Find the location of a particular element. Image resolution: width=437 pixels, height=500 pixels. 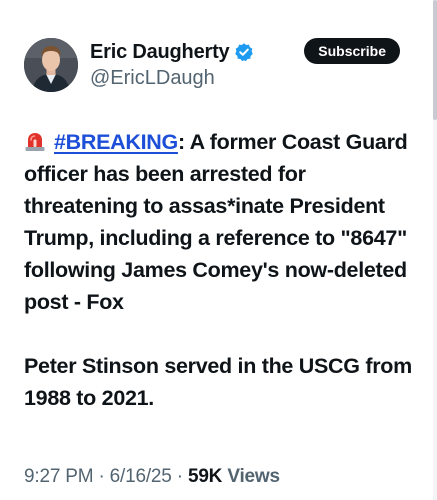

siren-icon is located at coordinates (35, 140).